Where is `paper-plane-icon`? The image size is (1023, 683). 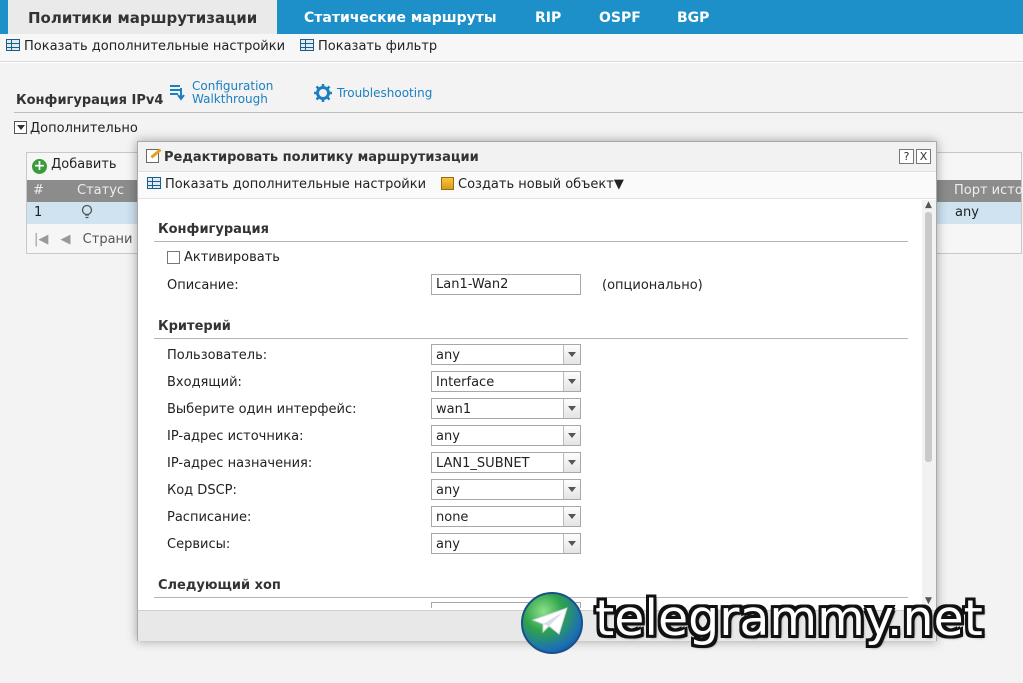
paper-plane-icon is located at coordinates (549, 621).